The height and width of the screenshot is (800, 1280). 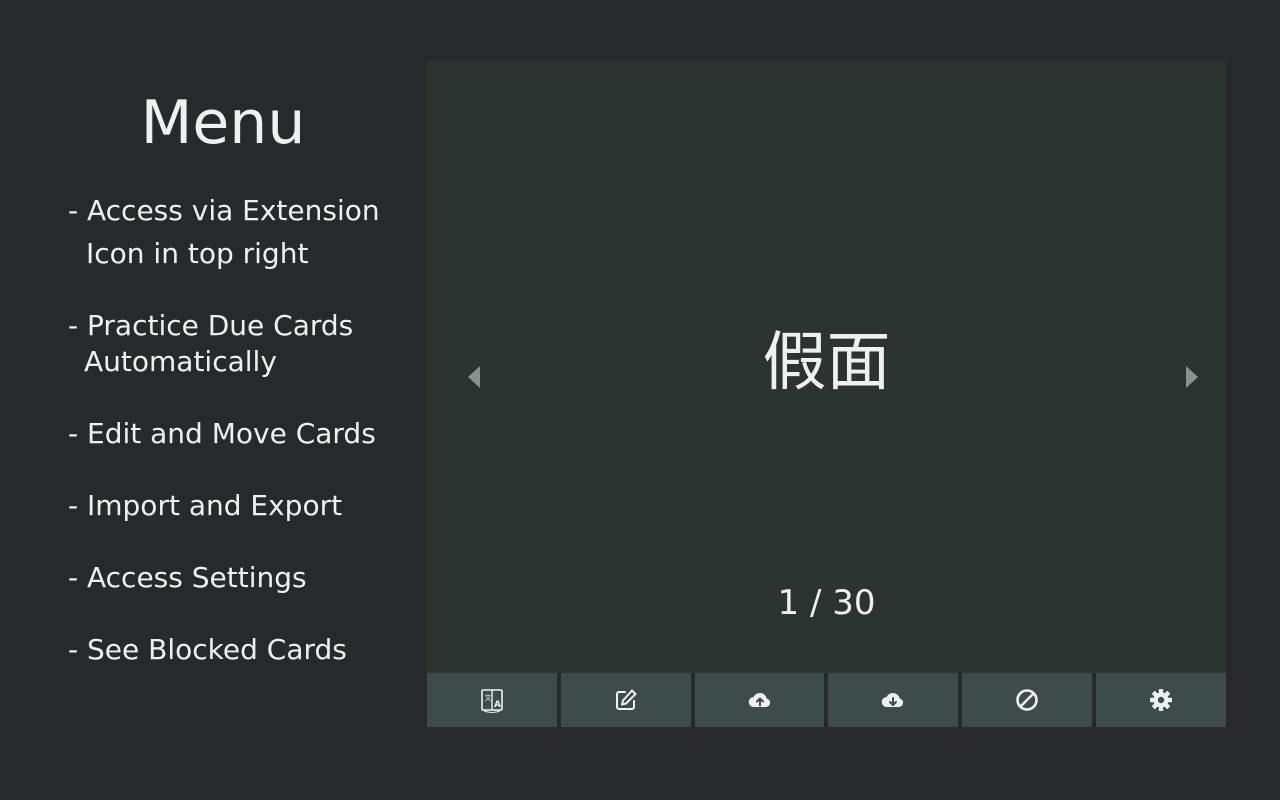 I want to click on toolbar: 文 A, so click(x=826, y=700).